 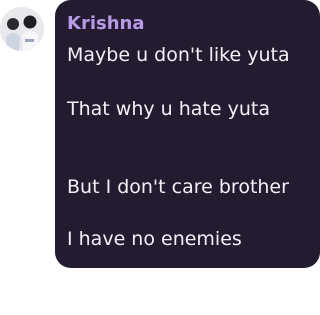 I want to click on message-text: Maybe u don't like yuta, so click(x=178, y=55).